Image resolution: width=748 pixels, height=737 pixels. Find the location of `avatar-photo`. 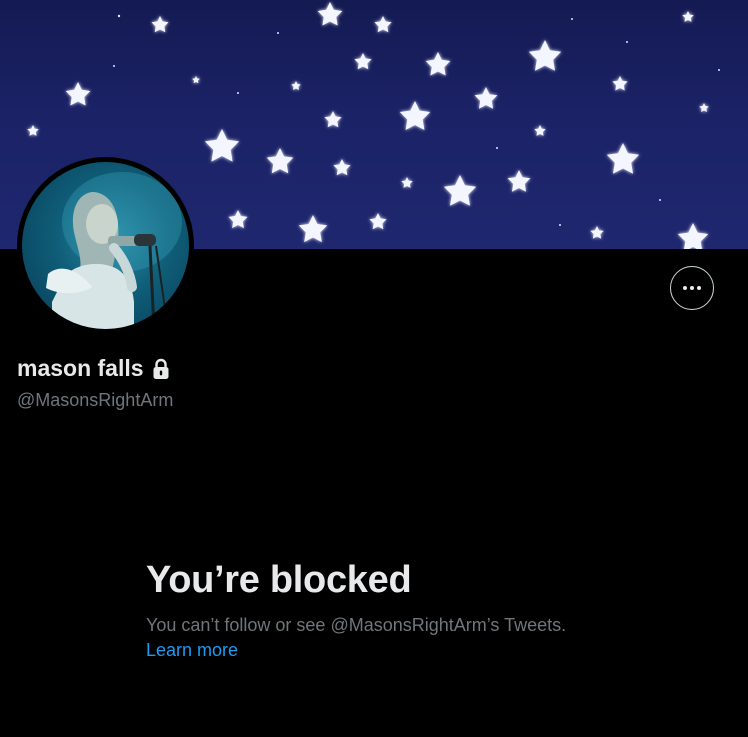

avatar-photo is located at coordinates (105, 245).